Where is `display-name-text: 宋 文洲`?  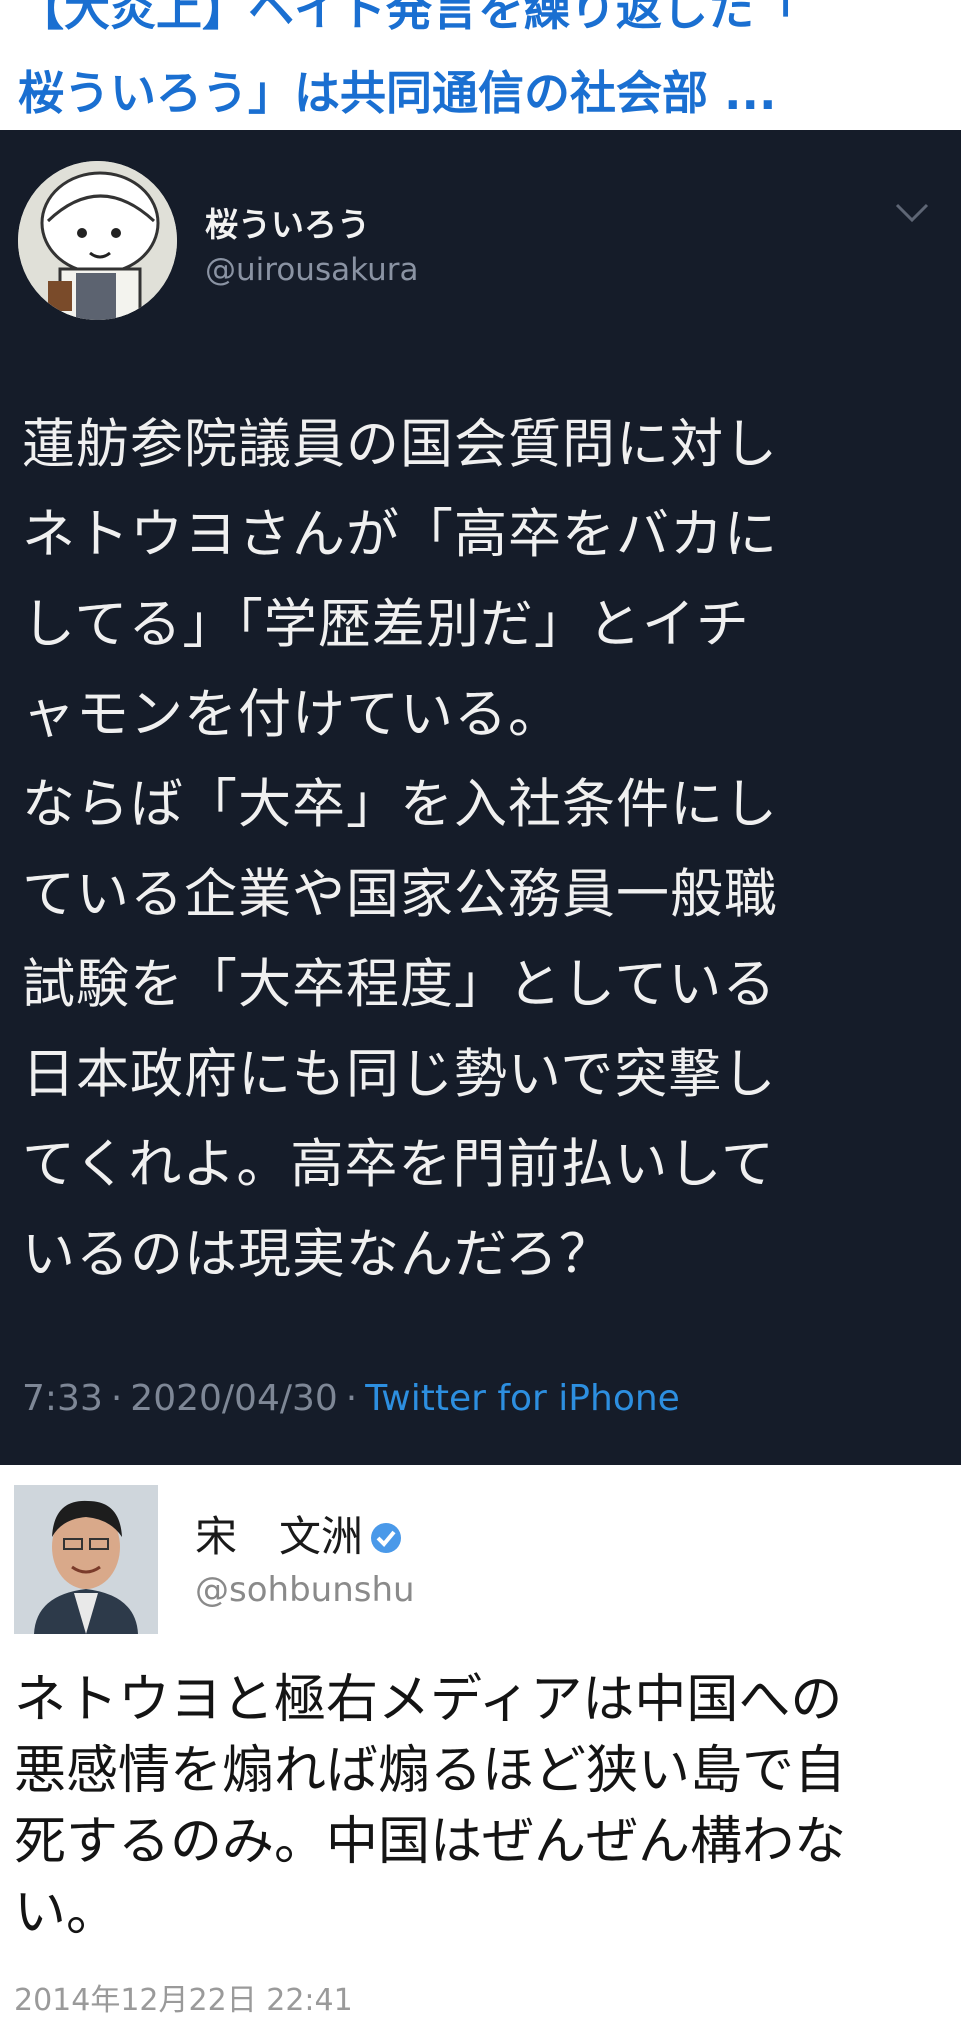 display-name-text: 宋 文洲 is located at coordinates (279, 1536).